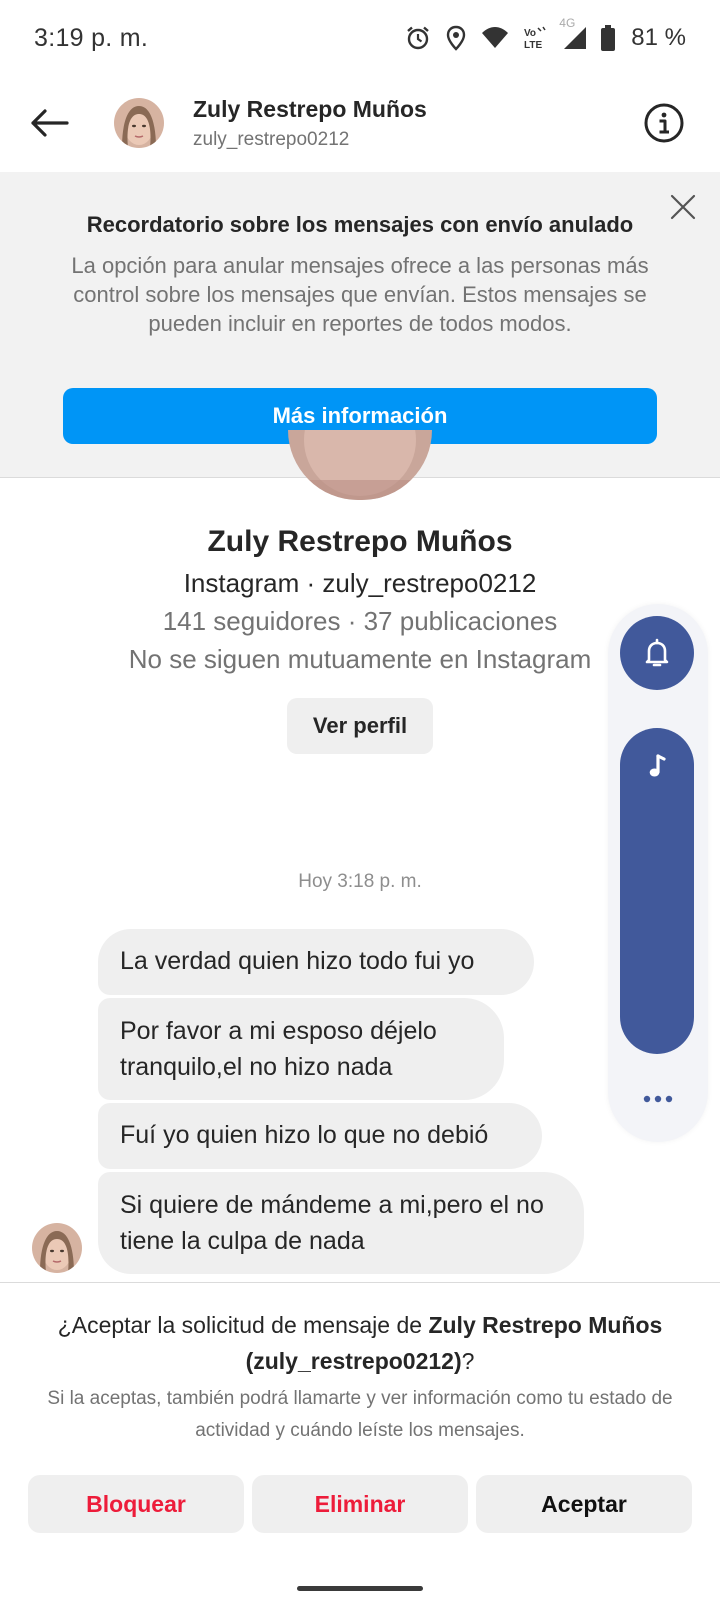 The width and height of the screenshot is (720, 1600). I want to click on request-title-suffix: ?, so click(468, 1361).